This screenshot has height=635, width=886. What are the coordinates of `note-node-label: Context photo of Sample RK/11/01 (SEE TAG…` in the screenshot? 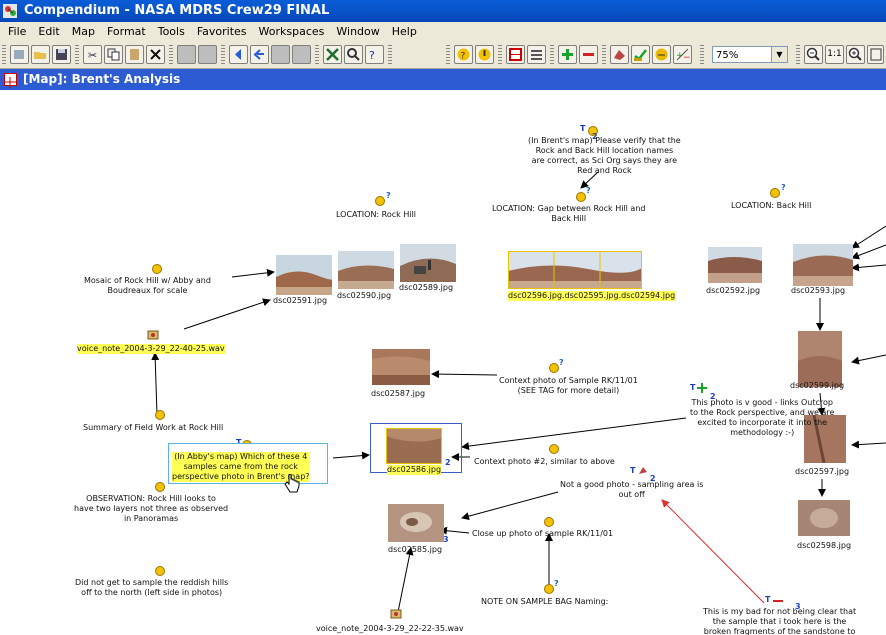 It's located at (568, 386).